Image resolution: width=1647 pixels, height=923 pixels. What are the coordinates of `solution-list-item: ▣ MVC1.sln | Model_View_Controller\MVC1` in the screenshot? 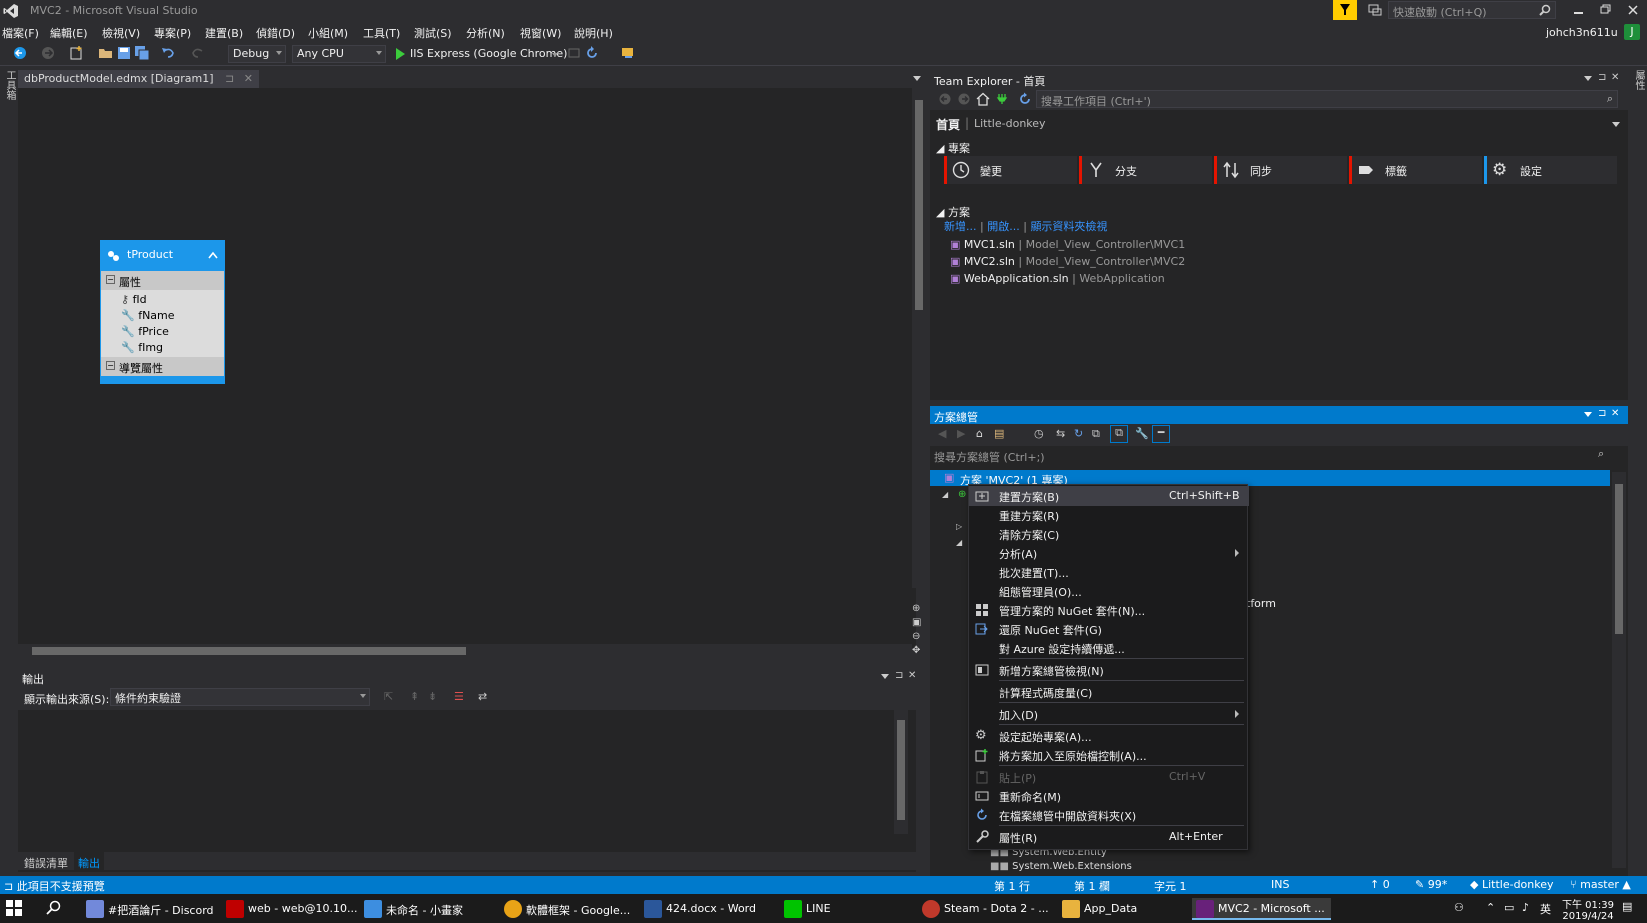 It's located at (1067, 244).